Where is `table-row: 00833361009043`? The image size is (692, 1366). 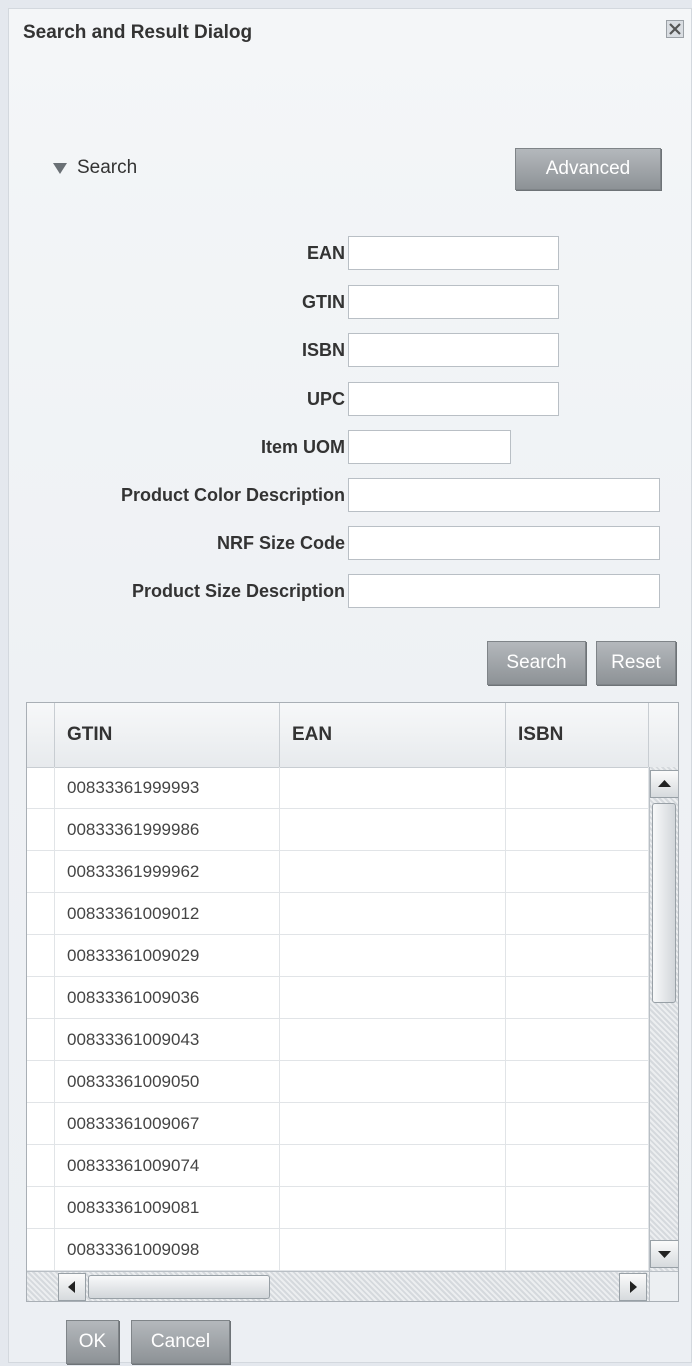
table-row: 00833361009043 is located at coordinates (338, 1040).